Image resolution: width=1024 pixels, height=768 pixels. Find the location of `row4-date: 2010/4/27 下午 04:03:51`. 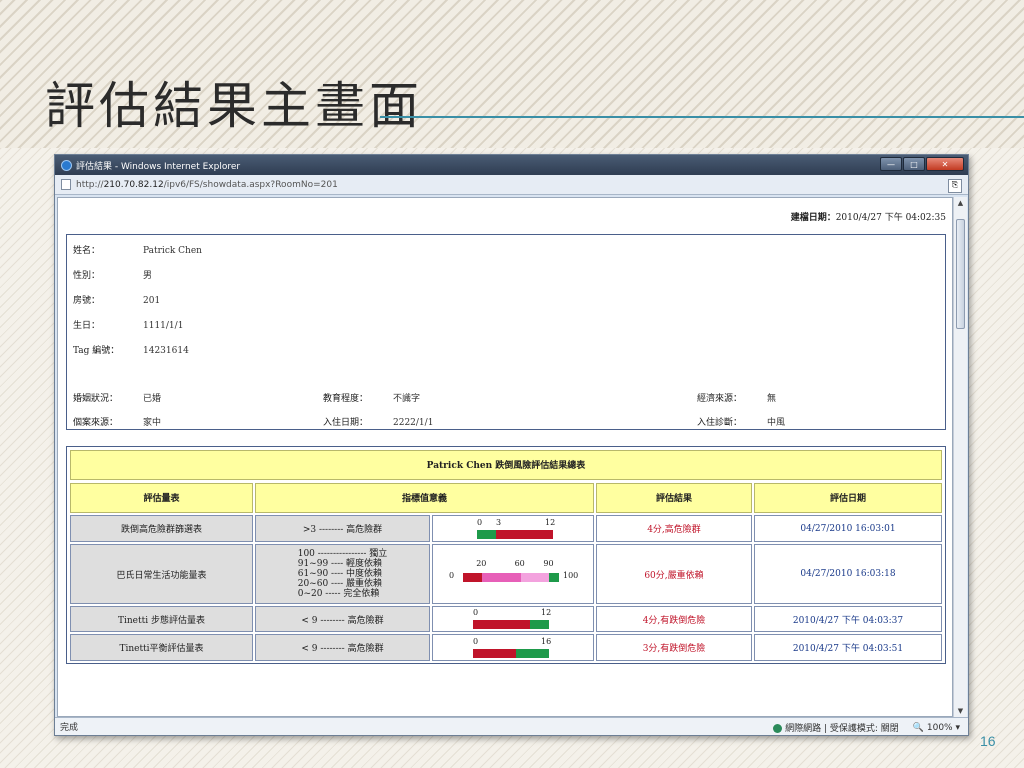

row4-date: 2010/4/27 下午 04:03:51 is located at coordinates (848, 647).